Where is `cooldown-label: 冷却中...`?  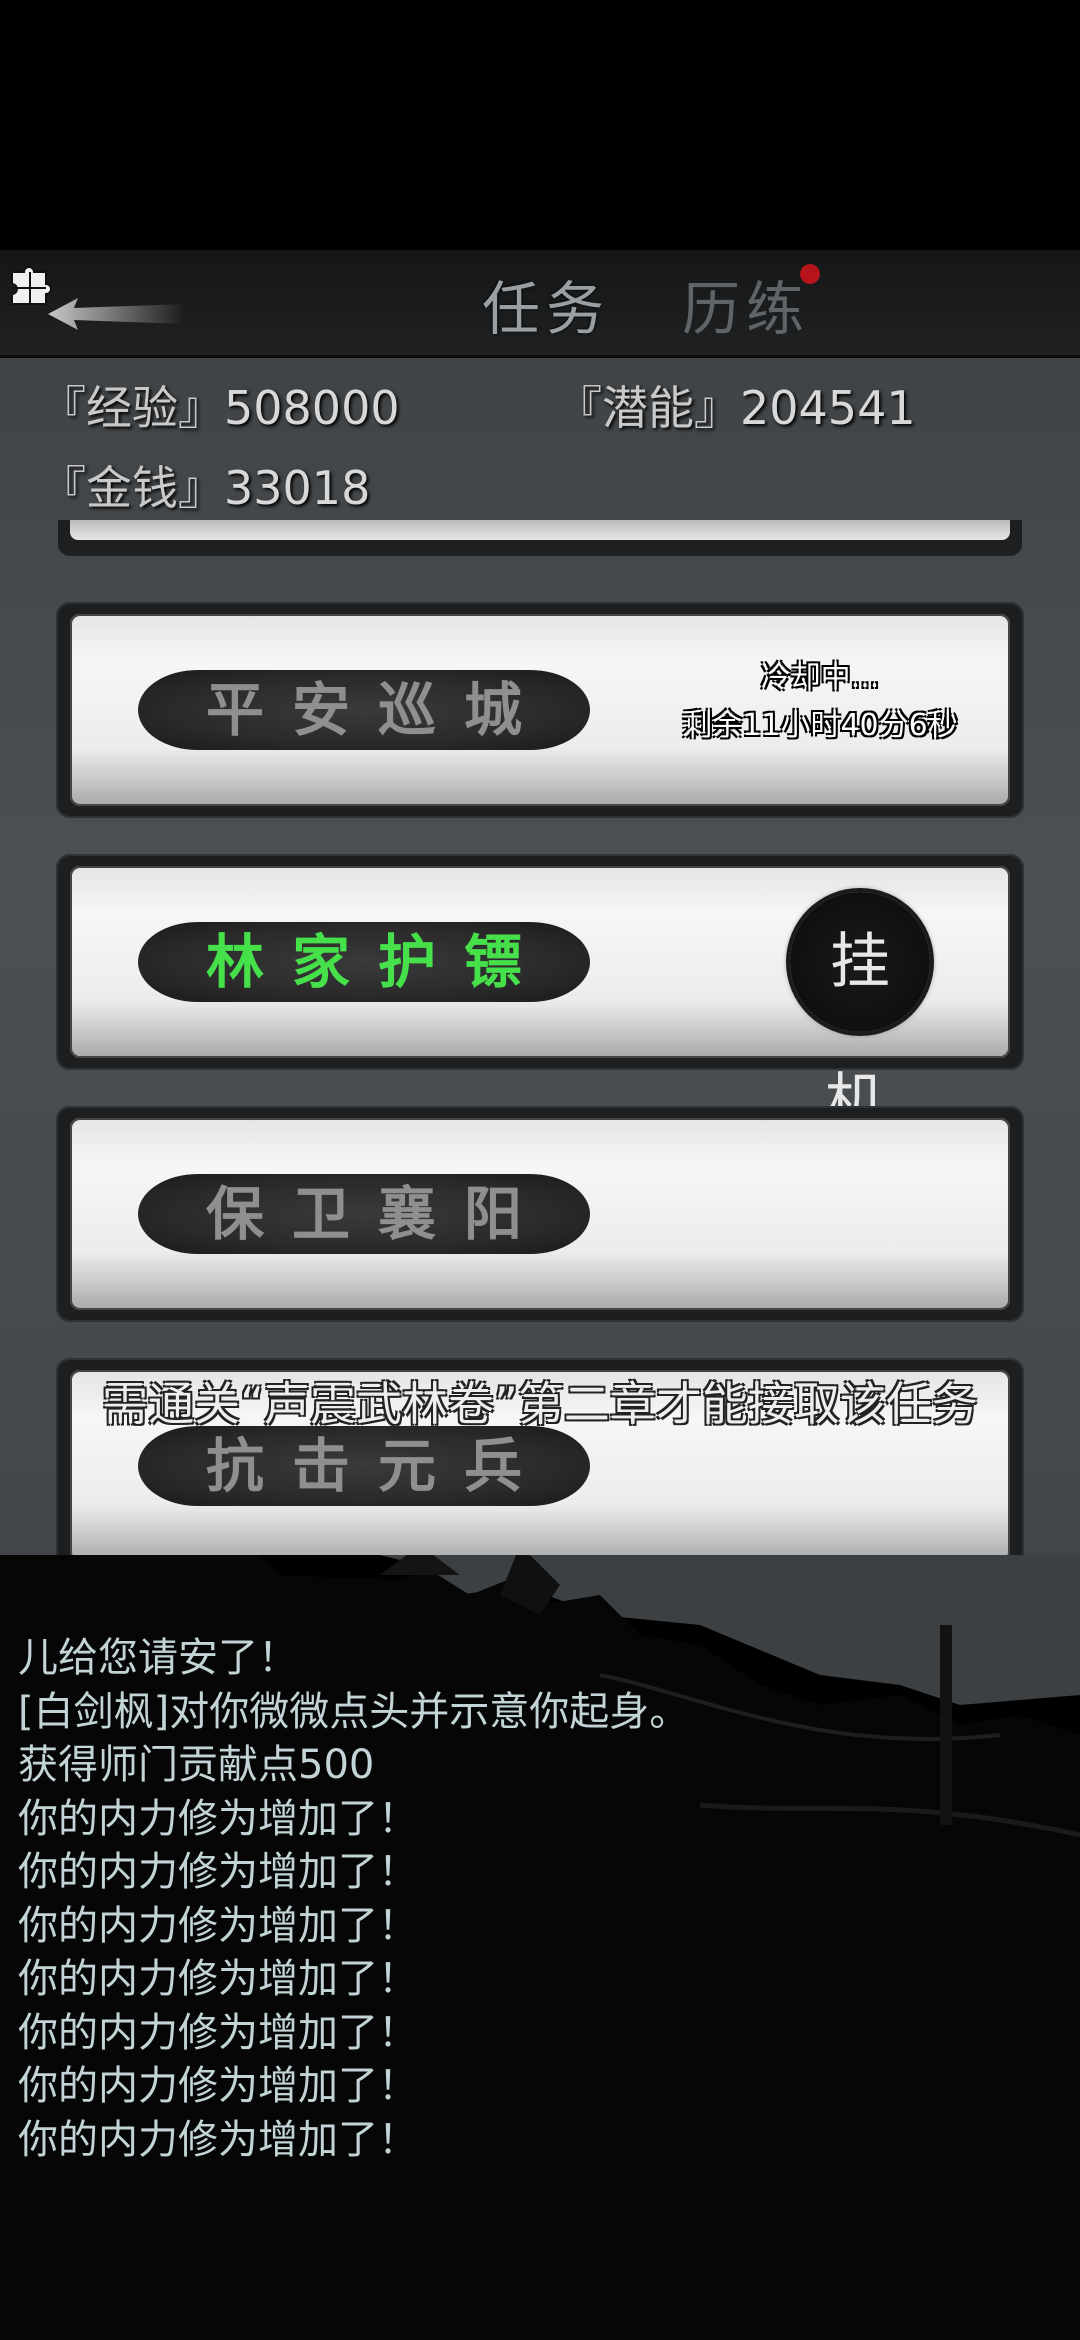
cooldown-label: 冷却中... is located at coordinates (820, 677).